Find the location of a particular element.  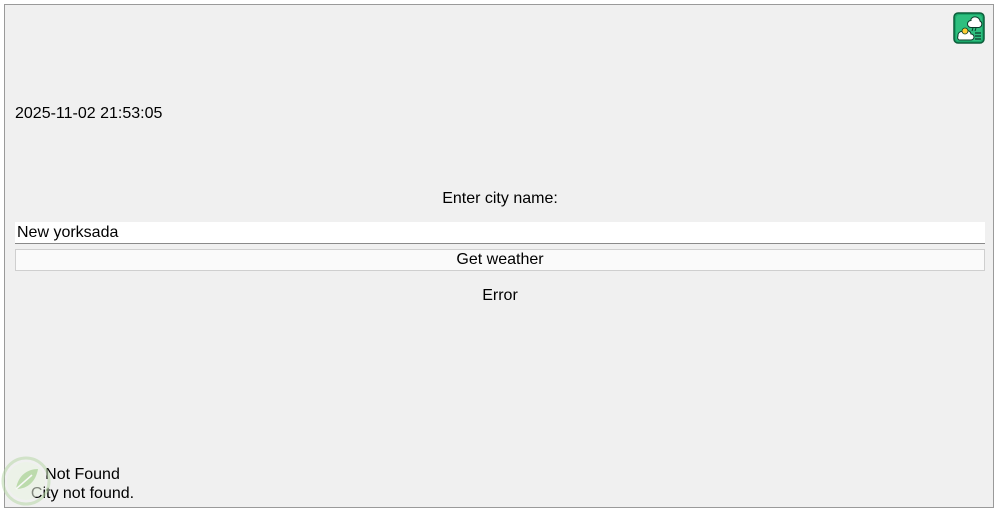

weather-app-icon is located at coordinates (969, 28).